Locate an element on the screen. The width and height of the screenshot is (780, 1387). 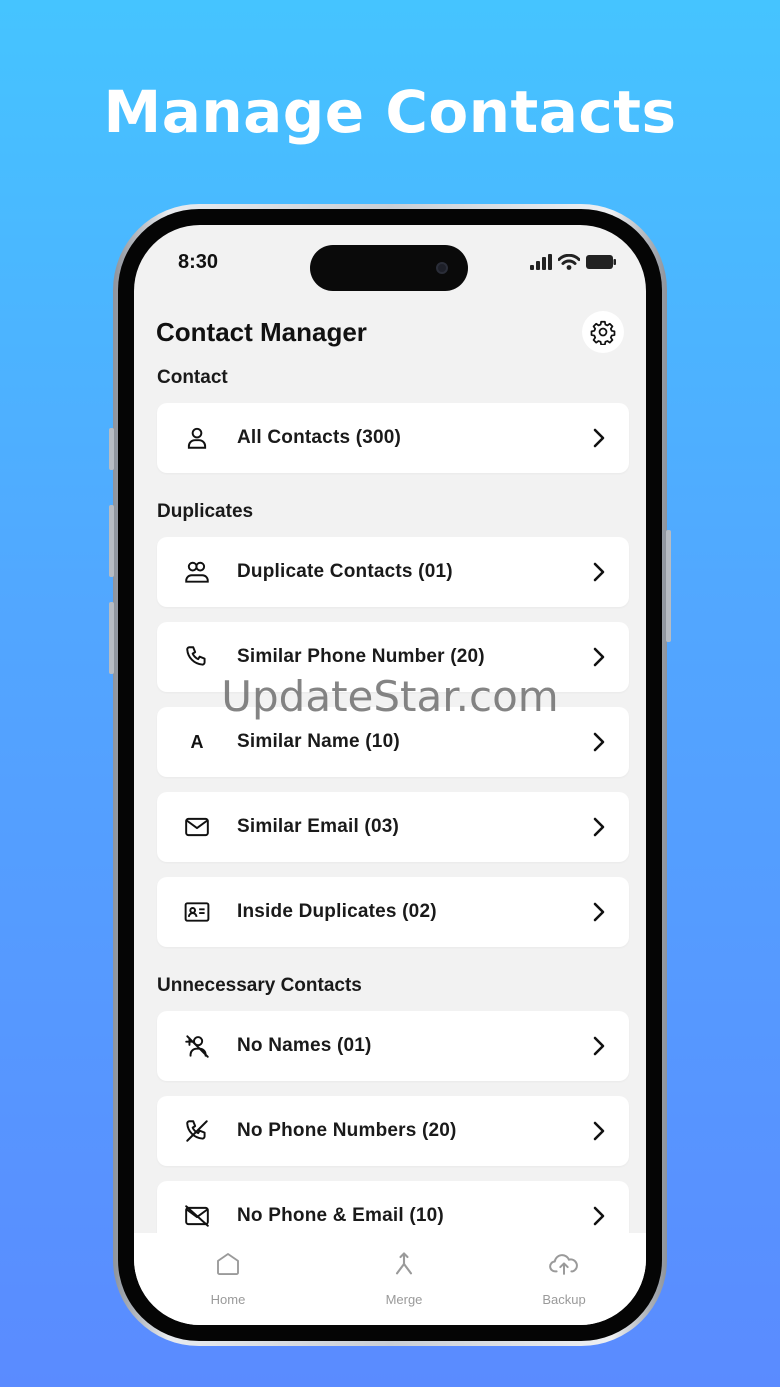
envelope-icon is located at coordinates (197, 827).